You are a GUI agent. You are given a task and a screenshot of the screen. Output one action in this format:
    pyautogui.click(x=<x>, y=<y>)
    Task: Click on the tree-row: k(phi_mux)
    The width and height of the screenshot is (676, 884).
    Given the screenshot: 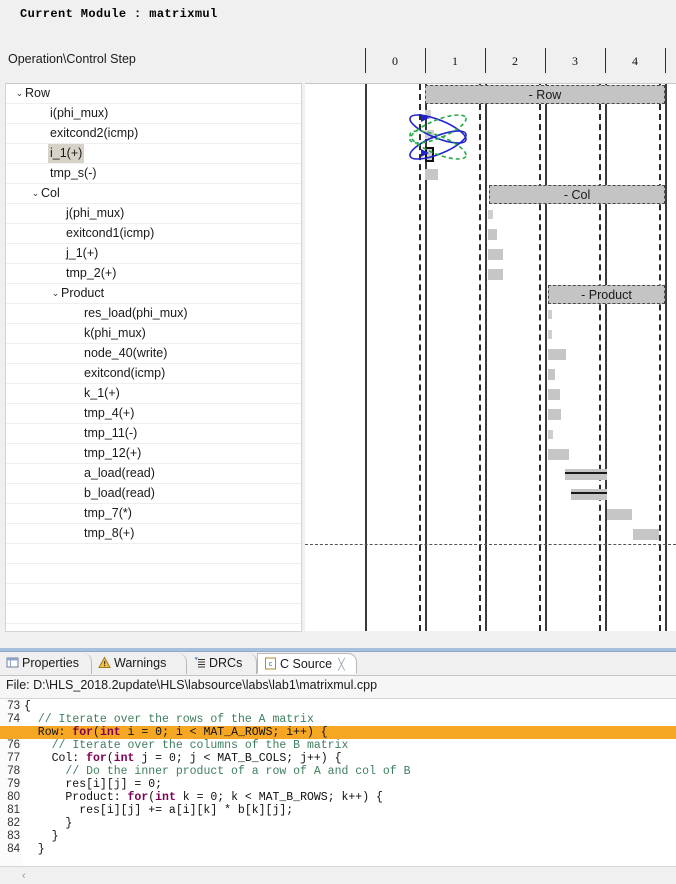 What is the action you would take?
    pyautogui.click(x=153, y=334)
    